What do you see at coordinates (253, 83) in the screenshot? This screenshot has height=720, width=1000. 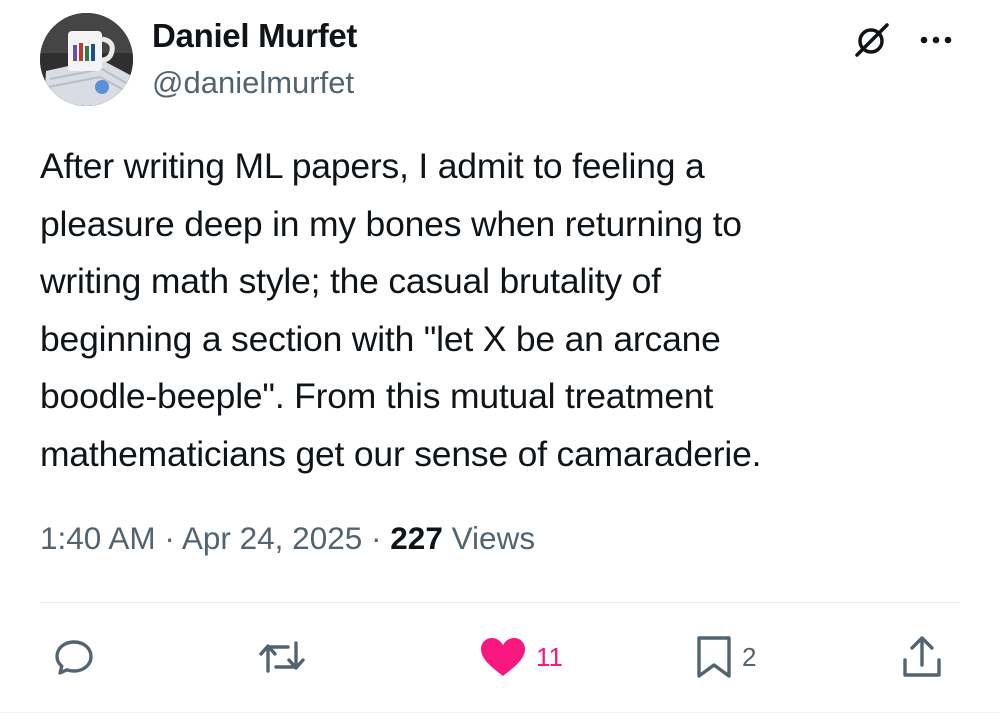 I see `author-handle: @danielmurfet` at bounding box center [253, 83].